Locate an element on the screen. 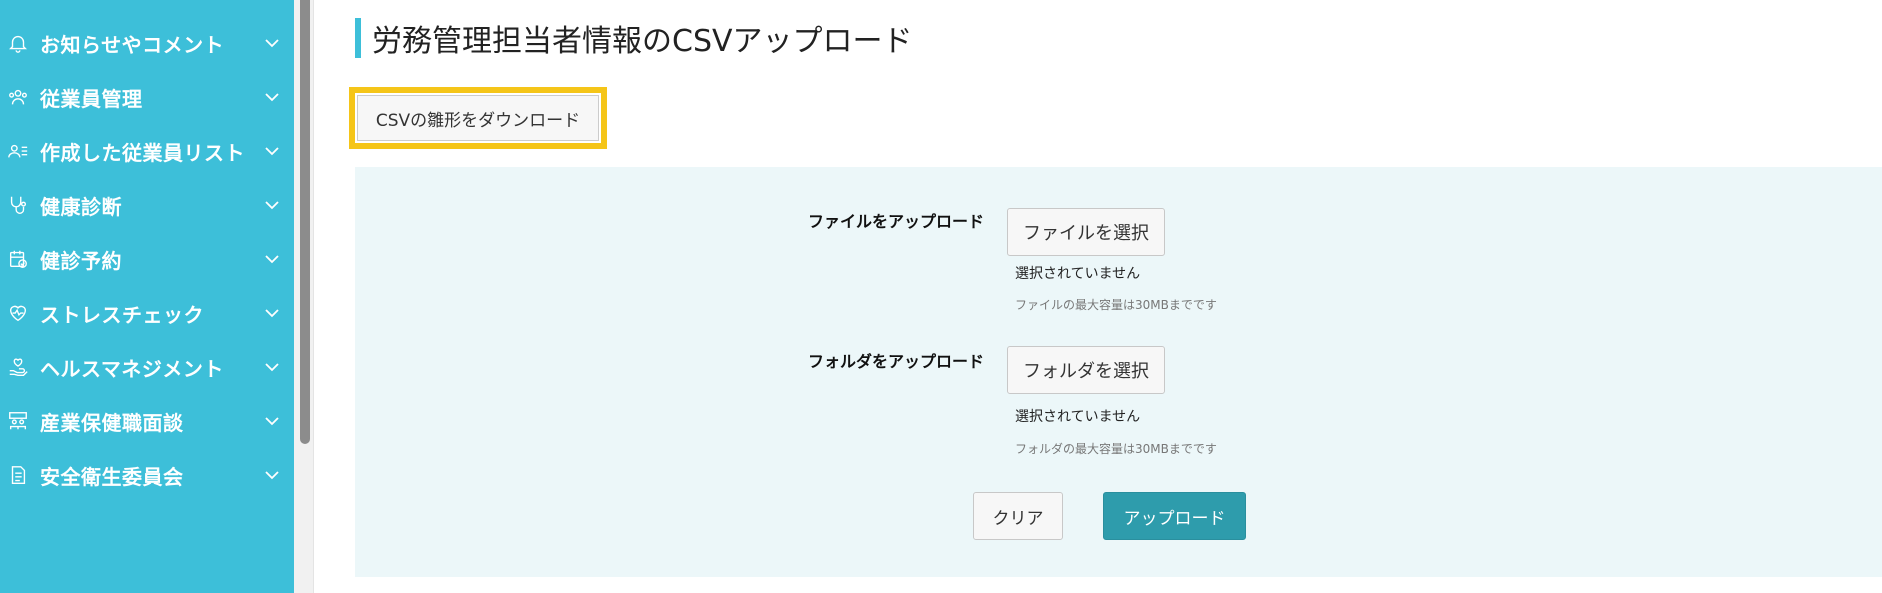 This screenshot has width=1882, height=593. sidebar-item-label: ヘルスマネジメント is located at coordinates (132, 368).